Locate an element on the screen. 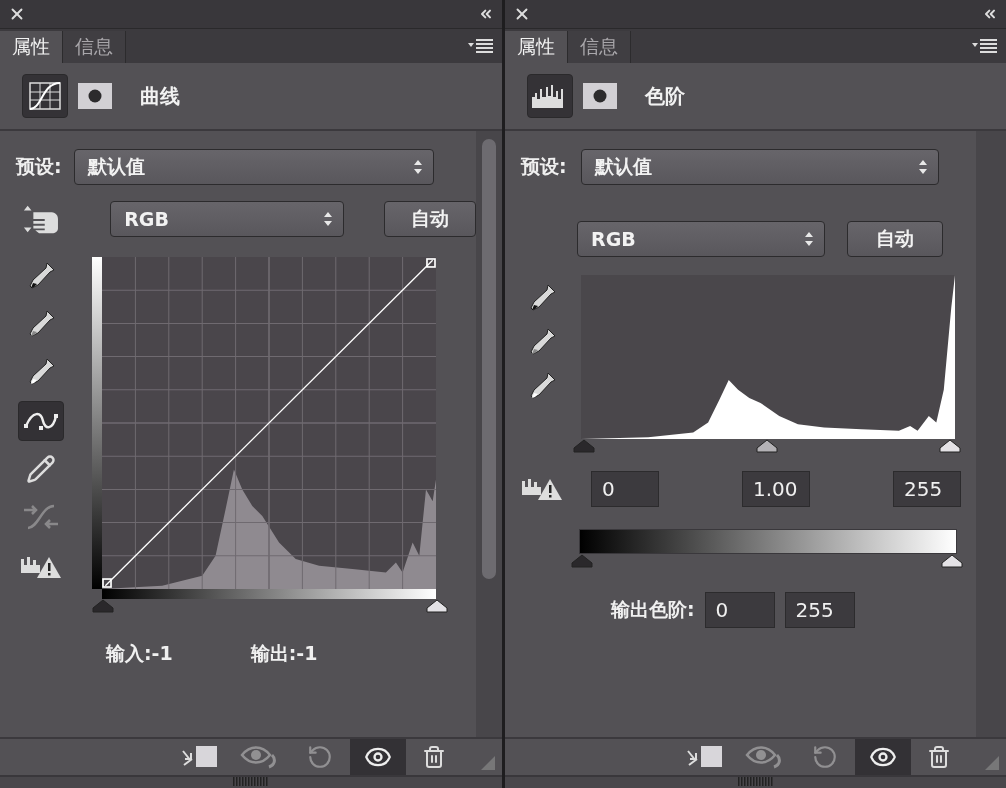  output-levels-label: 输出色阶: is located at coordinates (653, 609).